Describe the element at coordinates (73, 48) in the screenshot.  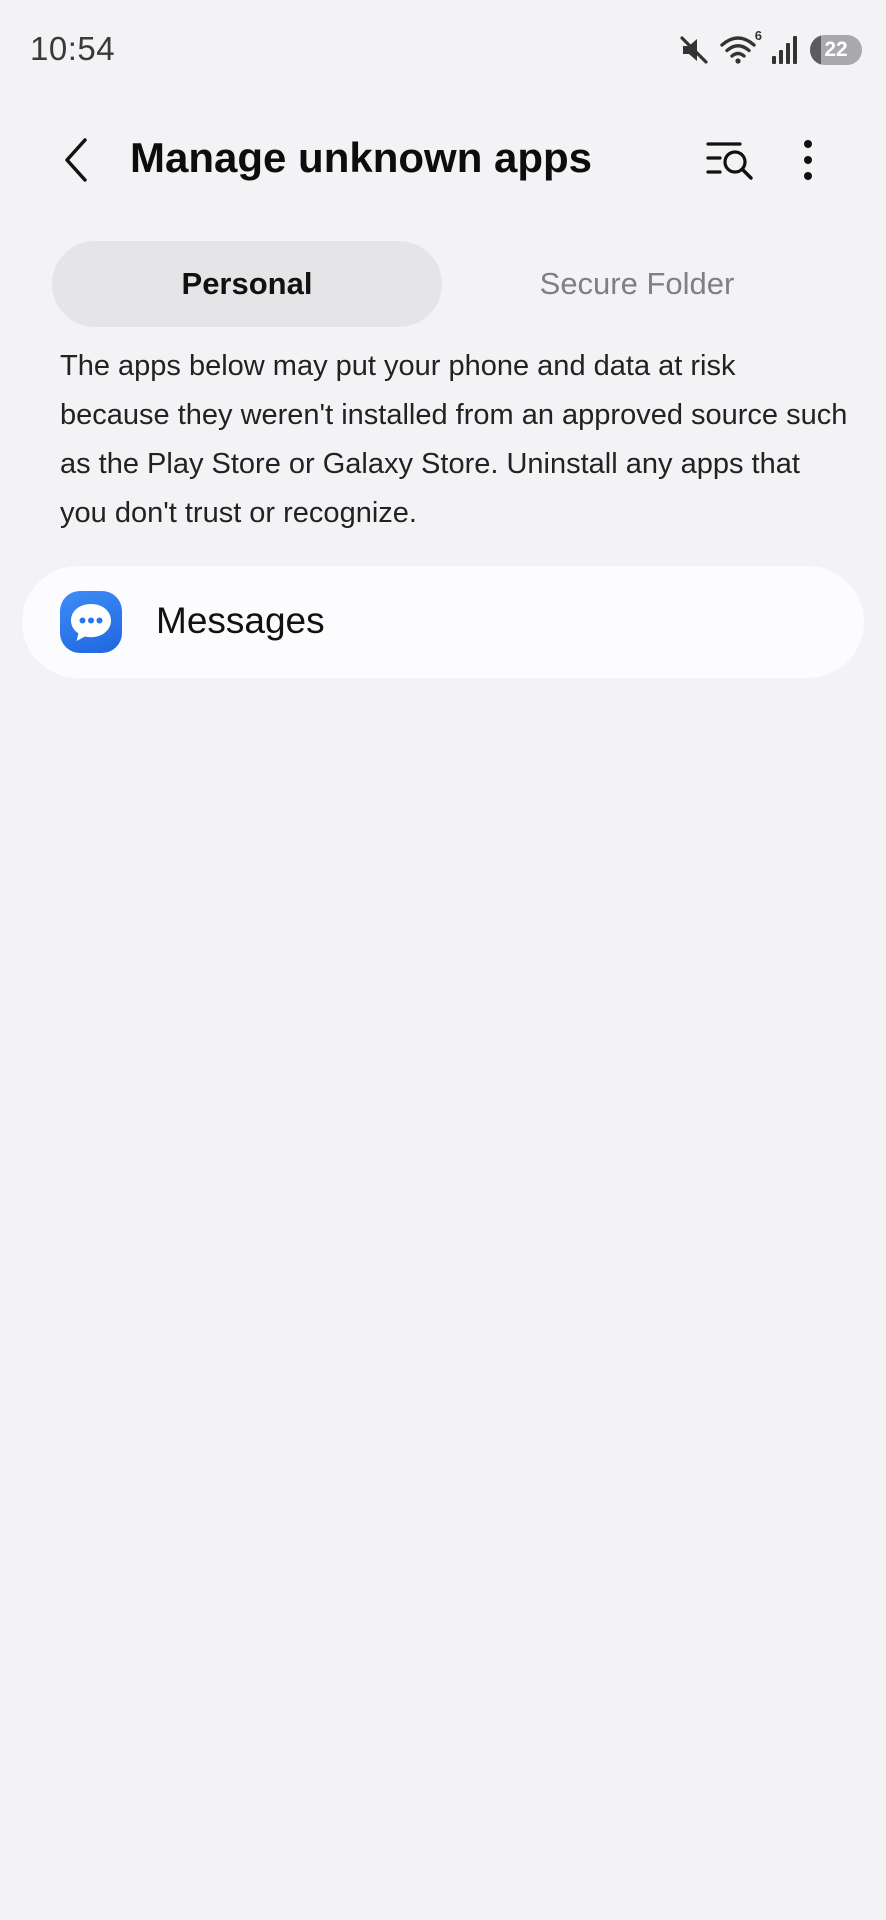
I see `status-time: 10:54` at that location.